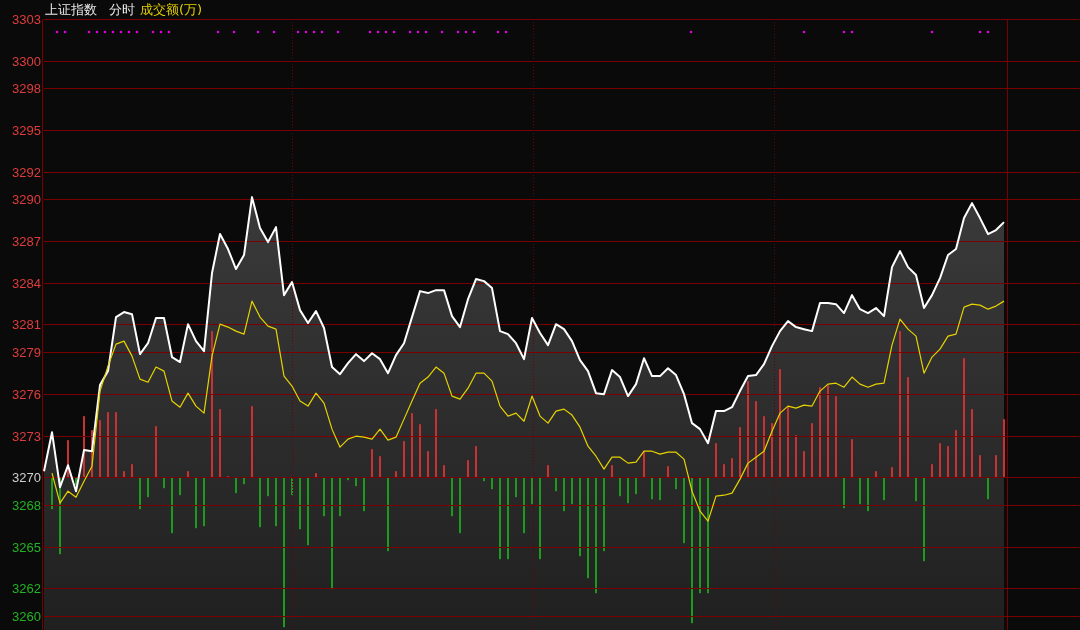 The image size is (1080, 630). What do you see at coordinates (26, 325) in the screenshot?
I see `axis-label: 3281` at bounding box center [26, 325].